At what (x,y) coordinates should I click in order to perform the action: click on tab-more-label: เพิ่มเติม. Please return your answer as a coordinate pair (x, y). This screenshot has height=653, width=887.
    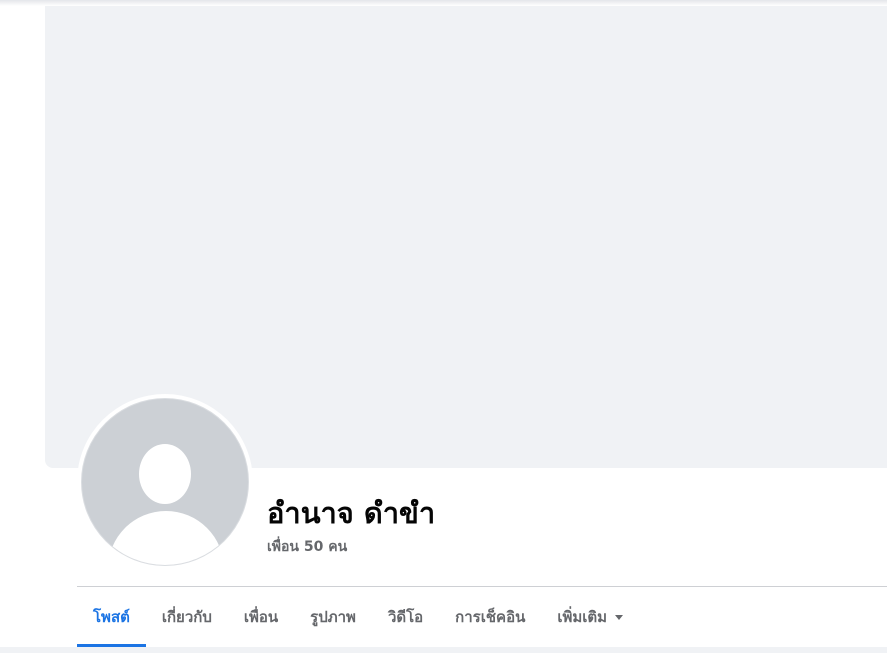
    Looking at the image, I should click on (582, 617).